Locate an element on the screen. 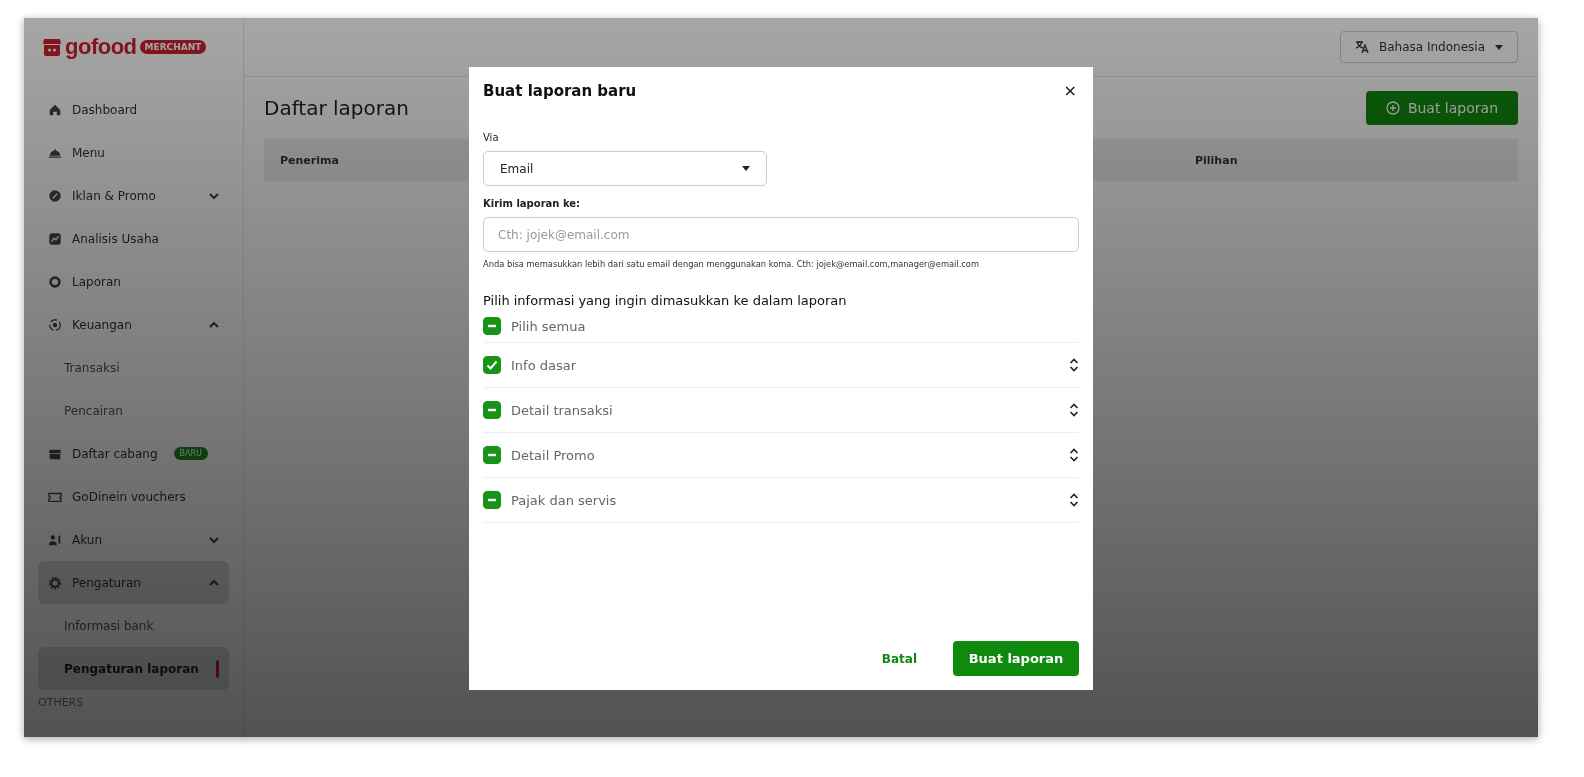 Image resolution: width=1584 pixels, height=777 pixels. close-button: × is located at coordinates (1070, 90).